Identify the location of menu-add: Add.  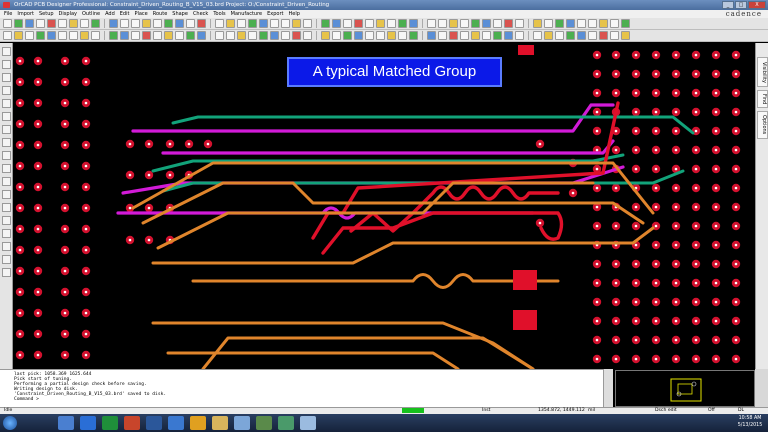
(110, 14).